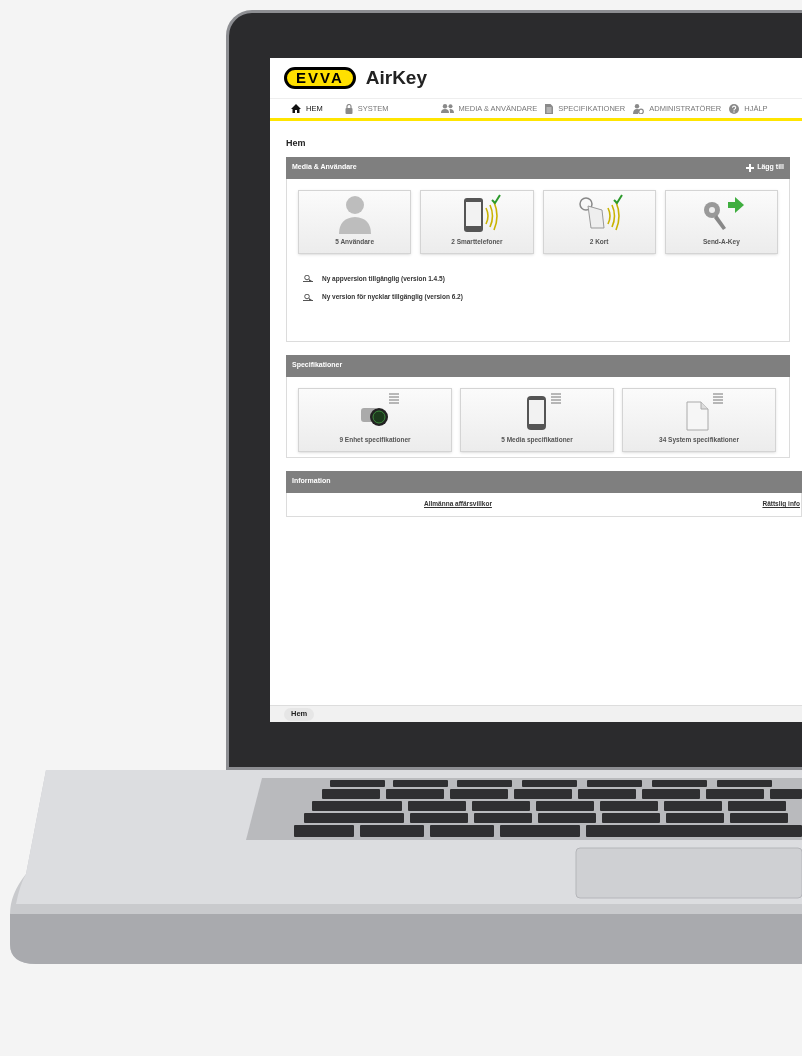  I want to click on people-icon, so click(447, 108).